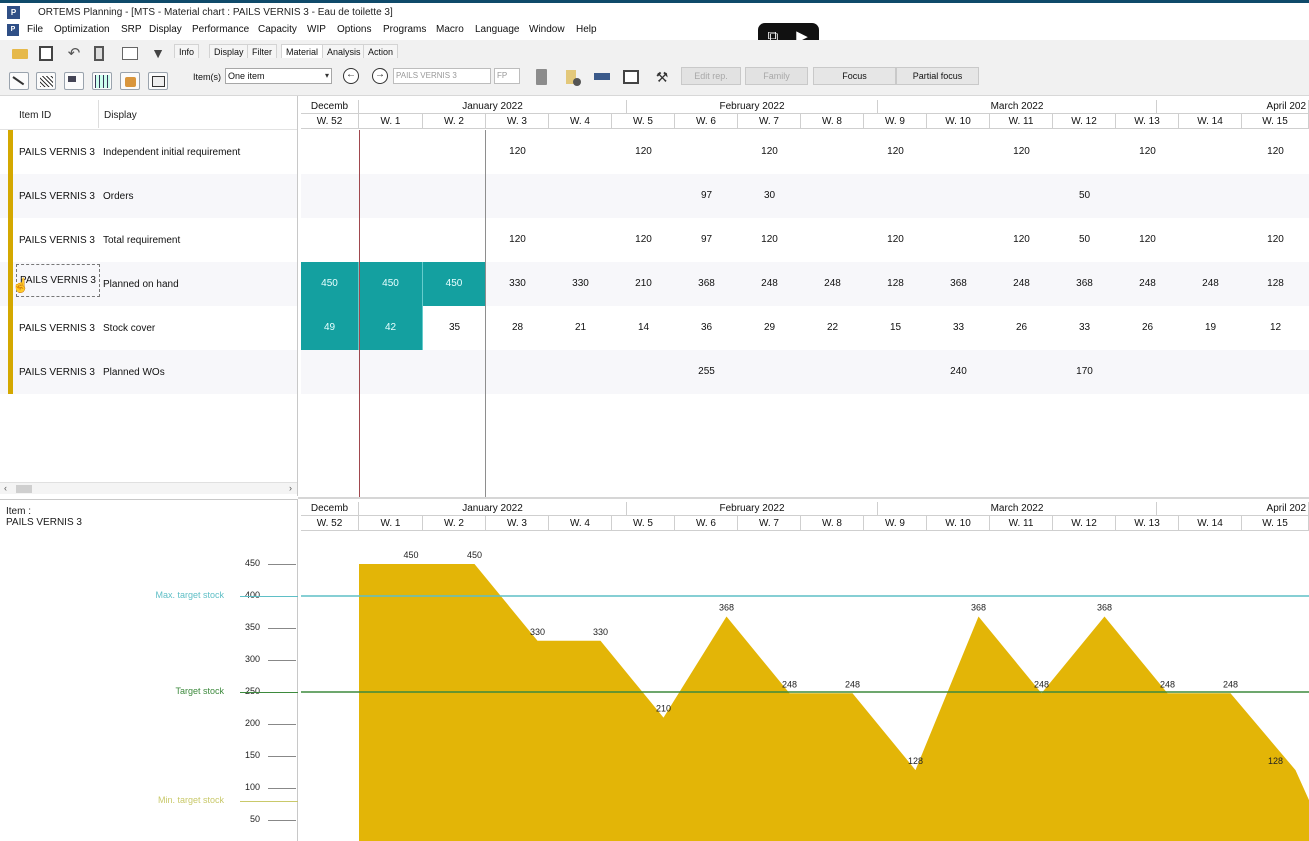  Describe the element at coordinates (380, 76) in the screenshot. I see `next-item-icon: →` at that location.